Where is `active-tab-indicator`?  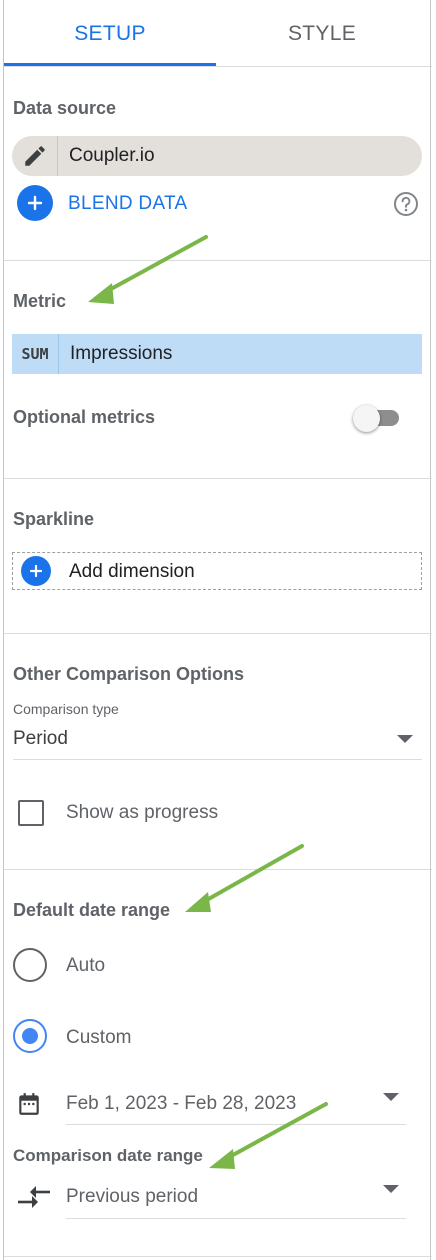
active-tab-indicator is located at coordinates (110, 64).